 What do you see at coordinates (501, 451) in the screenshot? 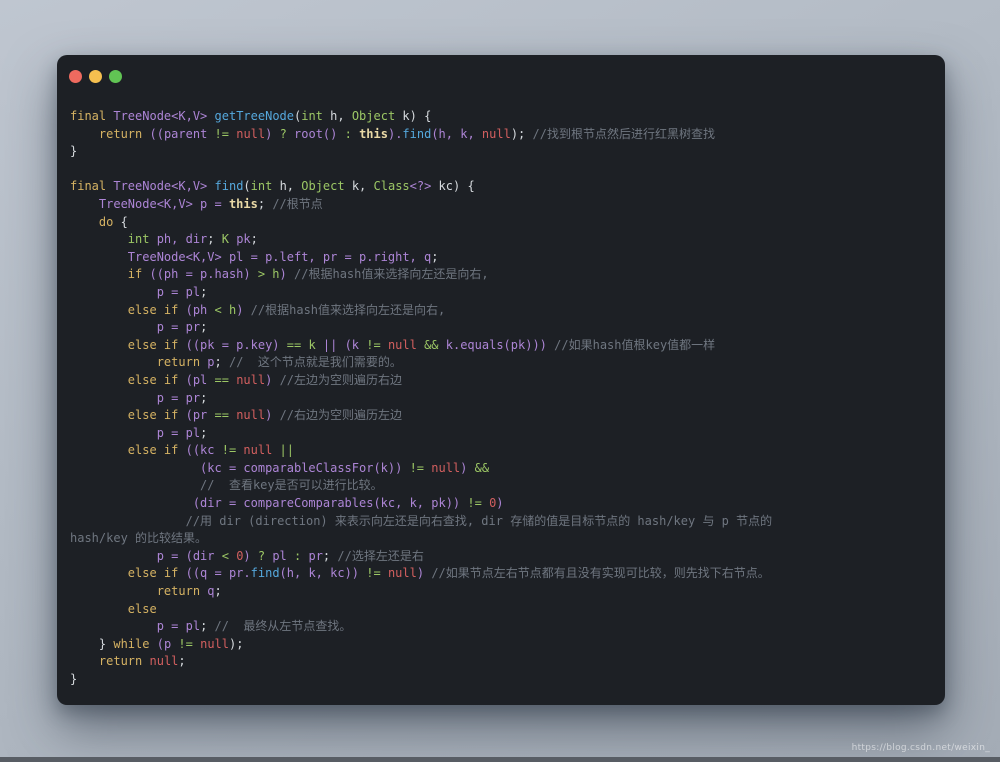
I see `code-line: else if ((kc != null ||` at bounding box center [501, 451].